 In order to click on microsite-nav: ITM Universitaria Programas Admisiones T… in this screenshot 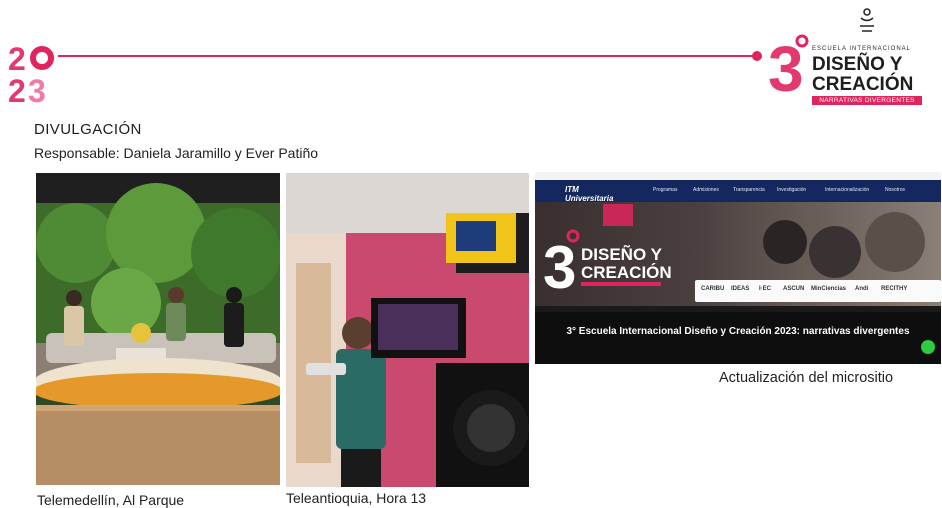, I will do `click(738, 191)`.